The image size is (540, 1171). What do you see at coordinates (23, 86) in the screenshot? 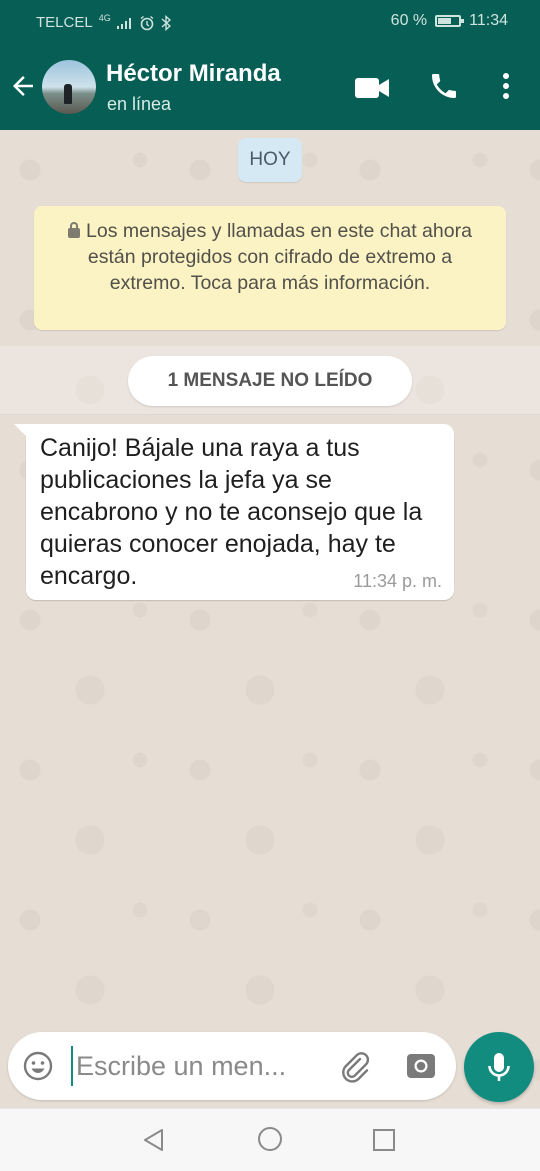
I see `back-arrow-icon` at bounding box center [23, 86].